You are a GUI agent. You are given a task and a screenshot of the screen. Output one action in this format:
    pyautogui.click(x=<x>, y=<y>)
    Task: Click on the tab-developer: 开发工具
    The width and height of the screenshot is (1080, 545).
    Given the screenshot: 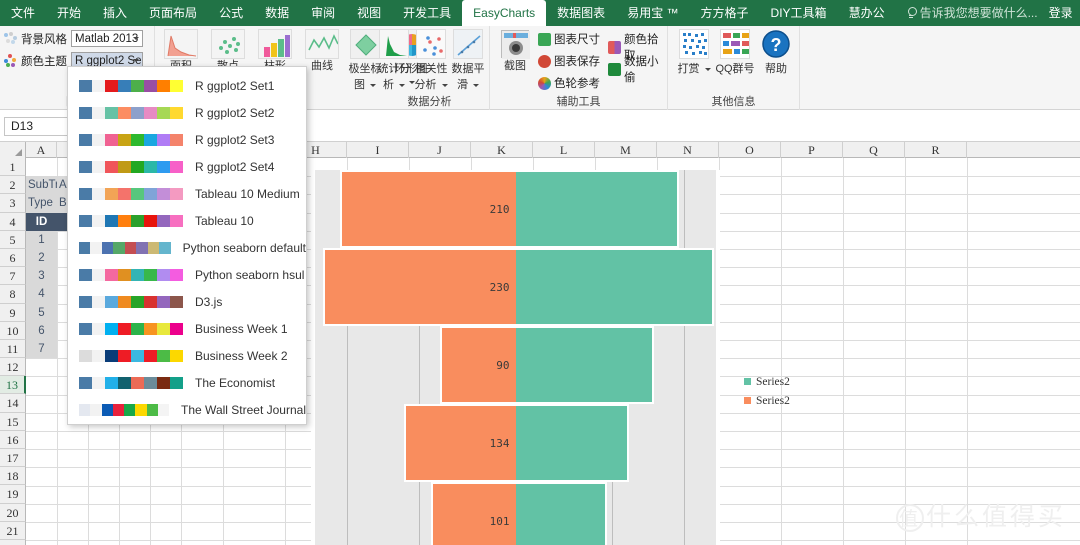 What is the action you would take?
    pyautogui.click(x=427, y=13)
    